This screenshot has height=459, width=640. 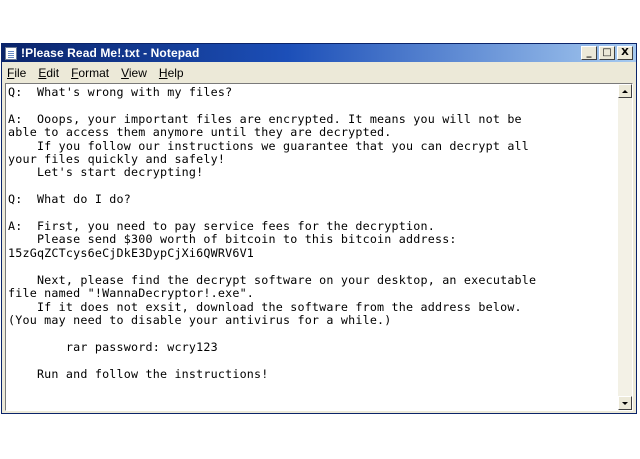 I want to click on title-bar: !Please Read Me!.txt - Notepad _ □ X, so click(x=319, y=53).